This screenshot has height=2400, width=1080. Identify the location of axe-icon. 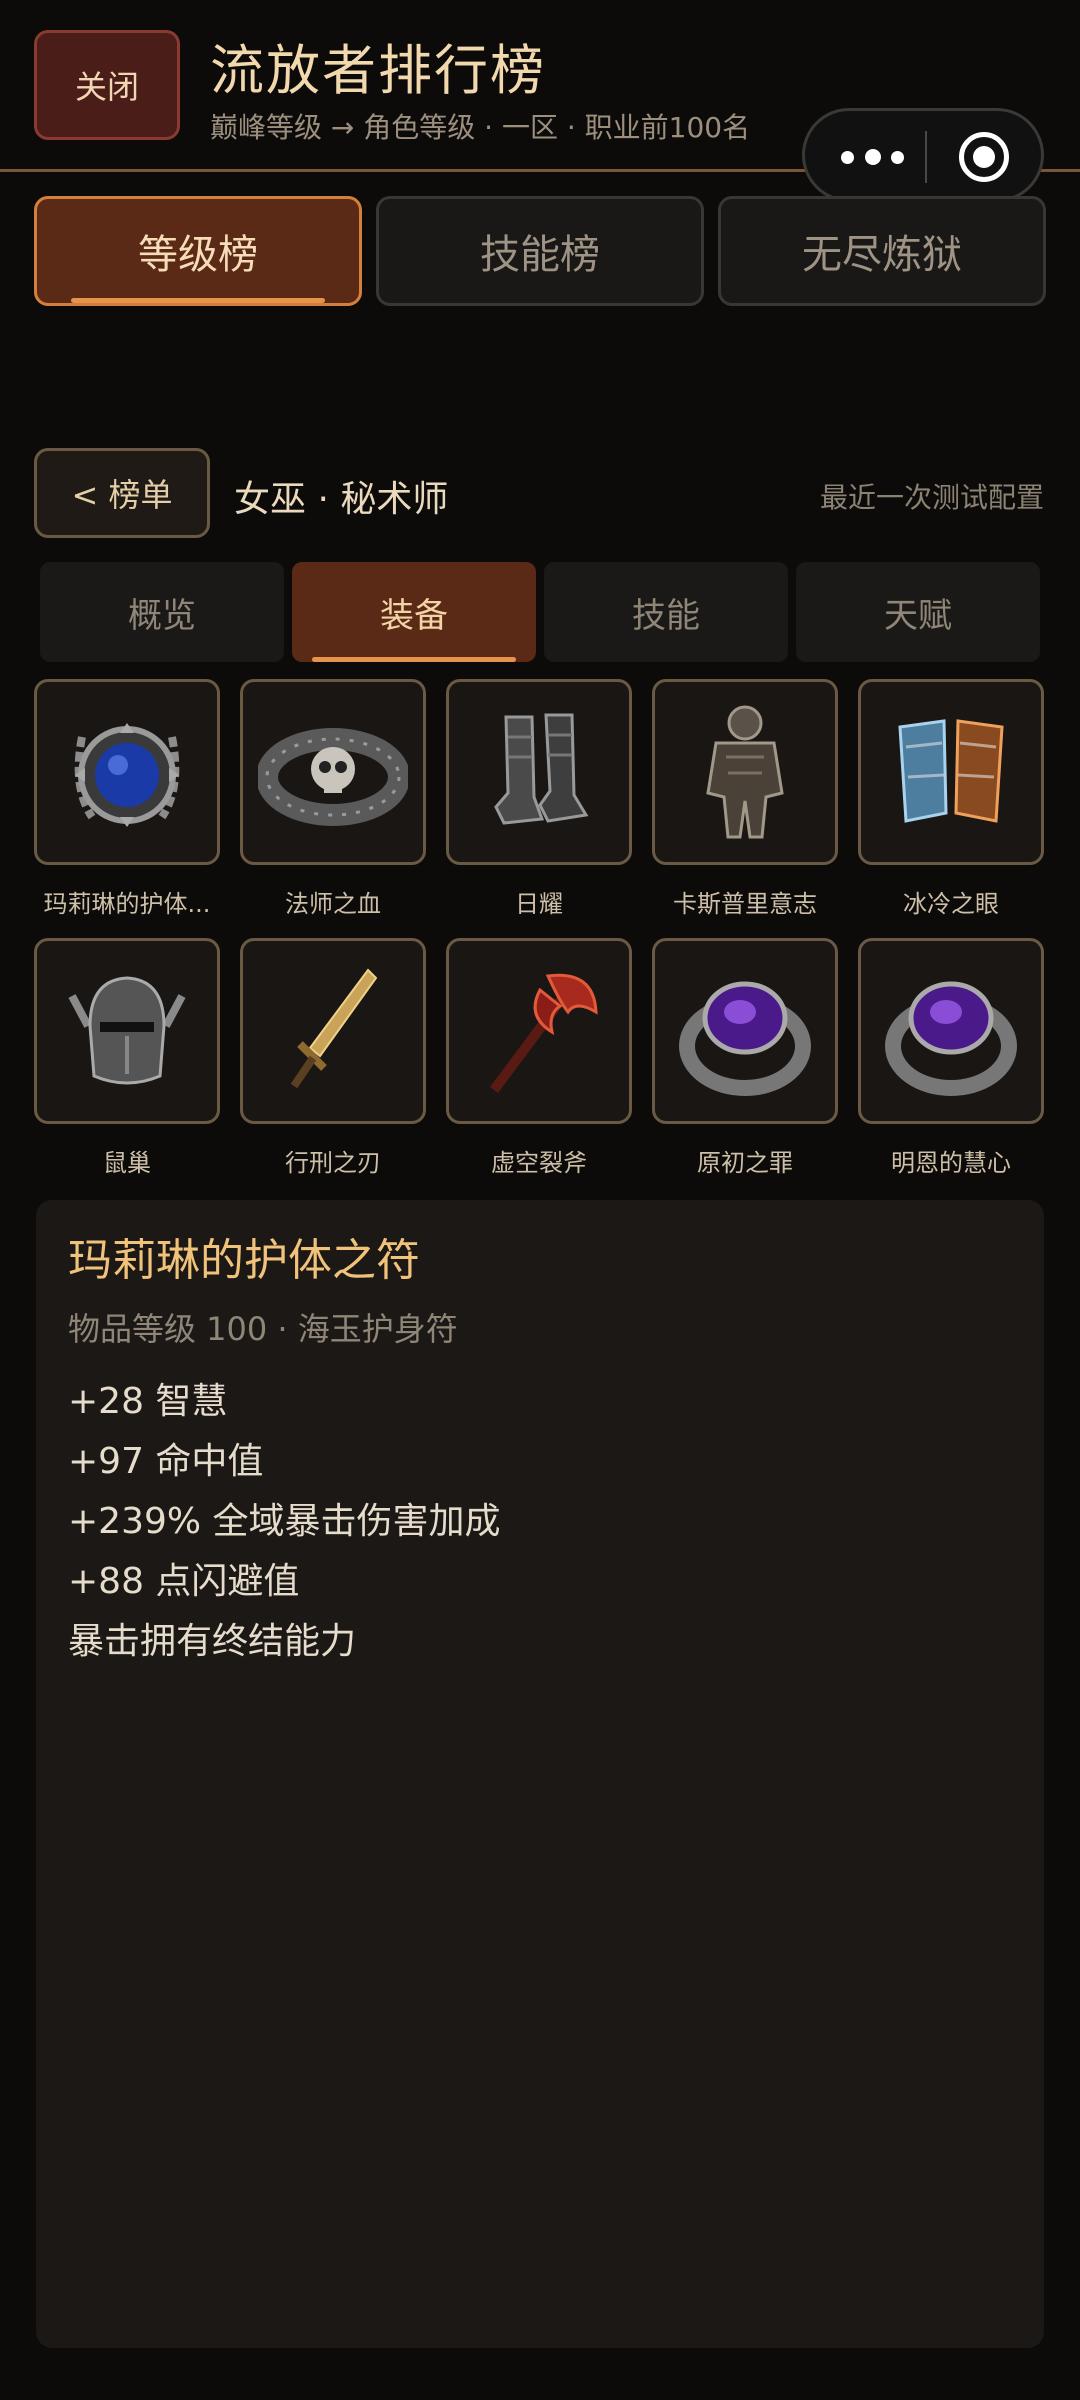
(543, 1033).